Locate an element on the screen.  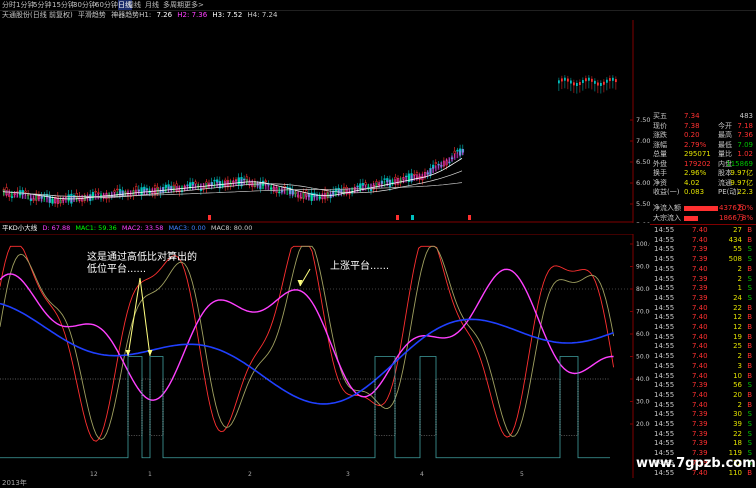
signal-marker is located at coordinates (412, 217).